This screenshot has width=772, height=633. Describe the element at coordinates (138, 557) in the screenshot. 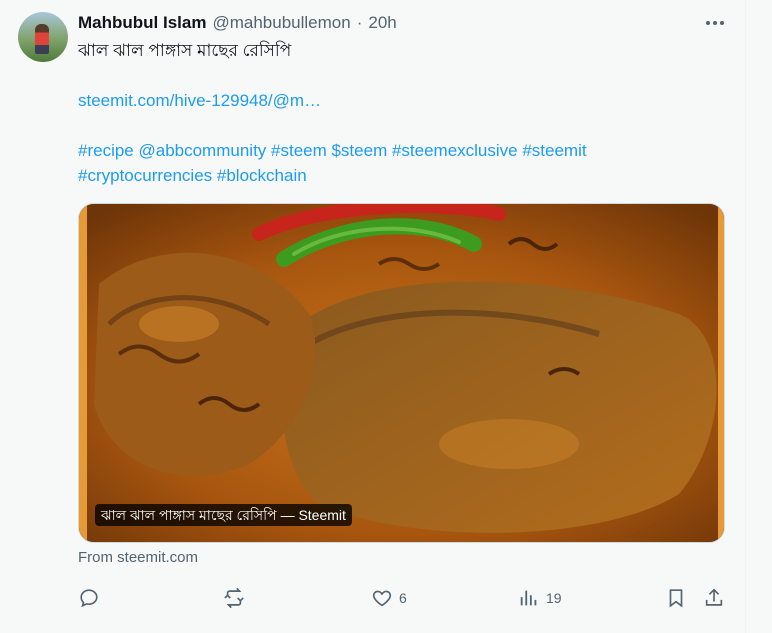

I see `card-source: From steemit.com` at that location.